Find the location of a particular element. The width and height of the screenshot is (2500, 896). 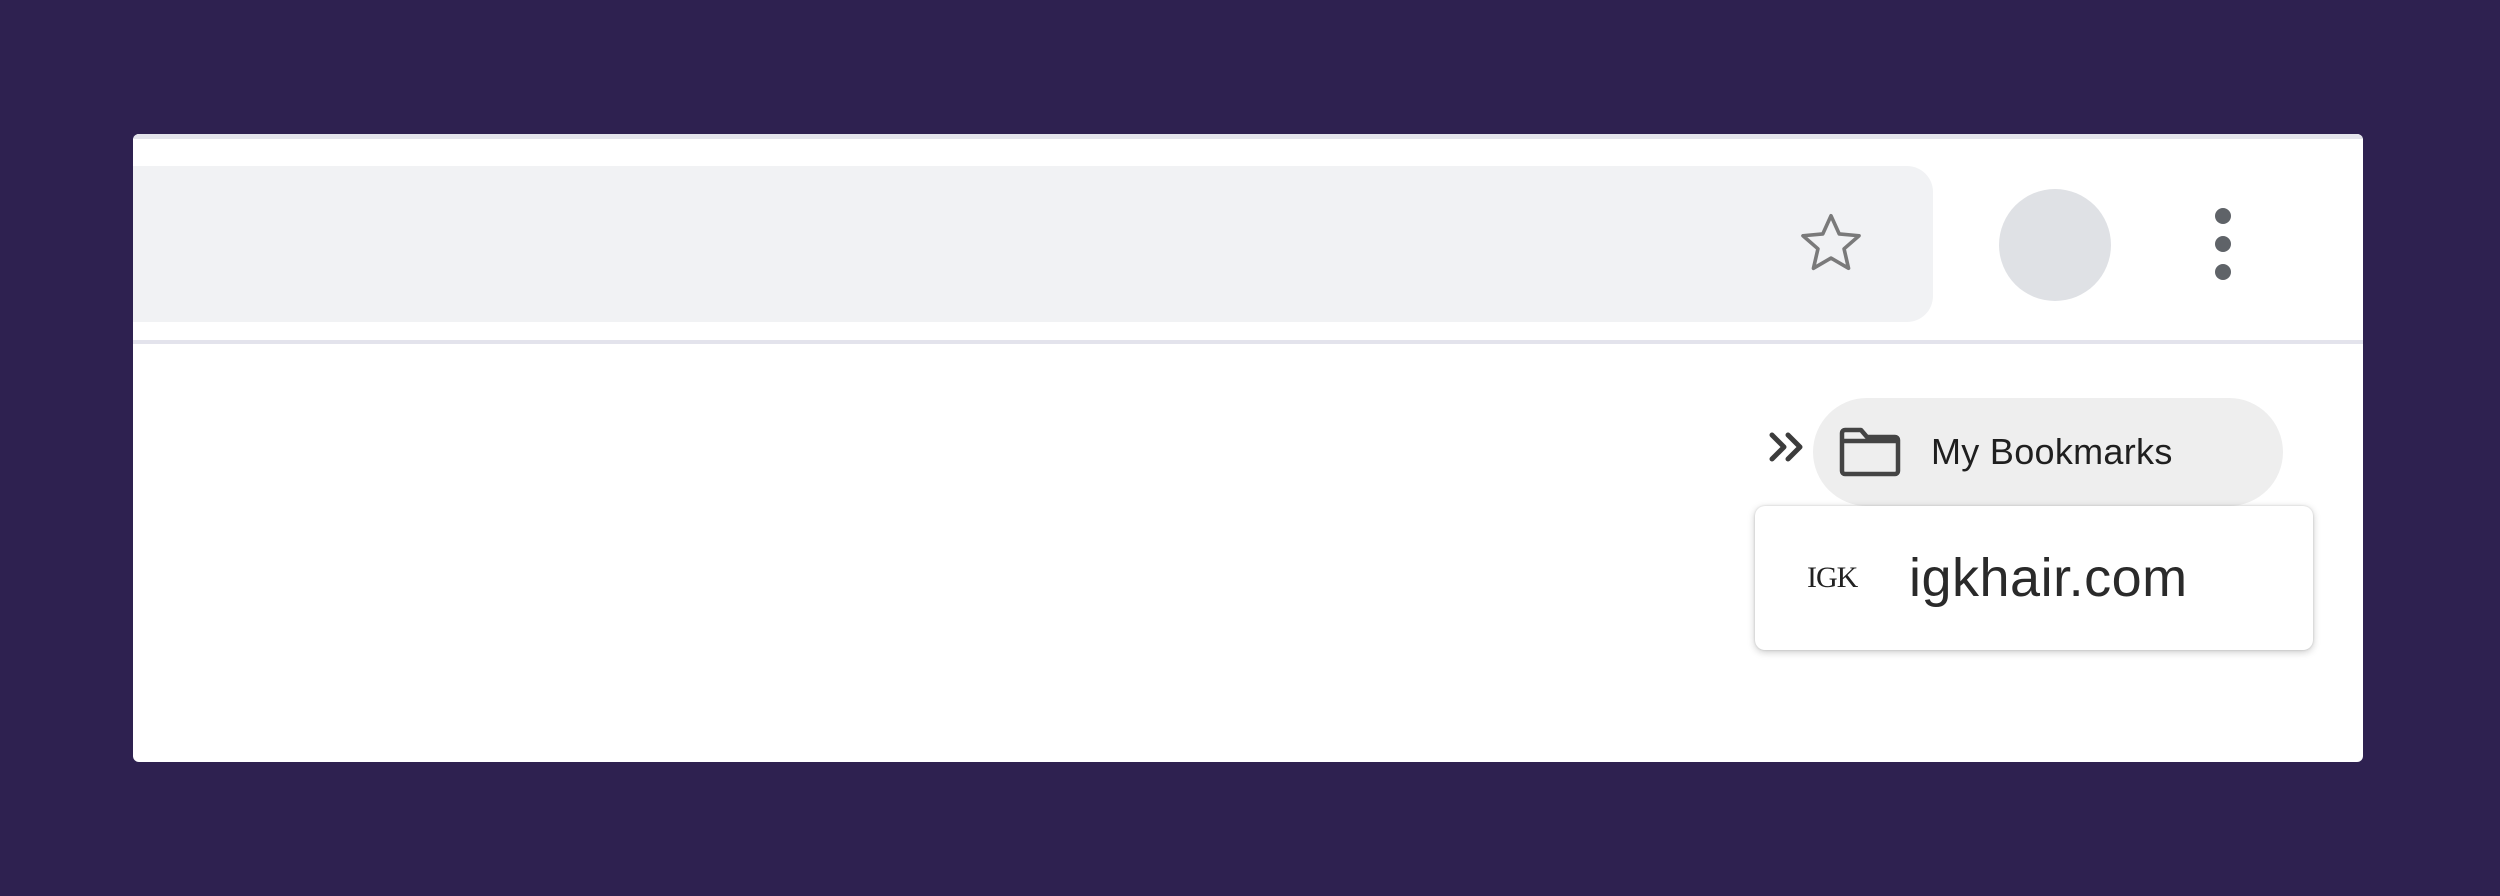

vertical-dots-icon is located at coordinates (2223, 246).